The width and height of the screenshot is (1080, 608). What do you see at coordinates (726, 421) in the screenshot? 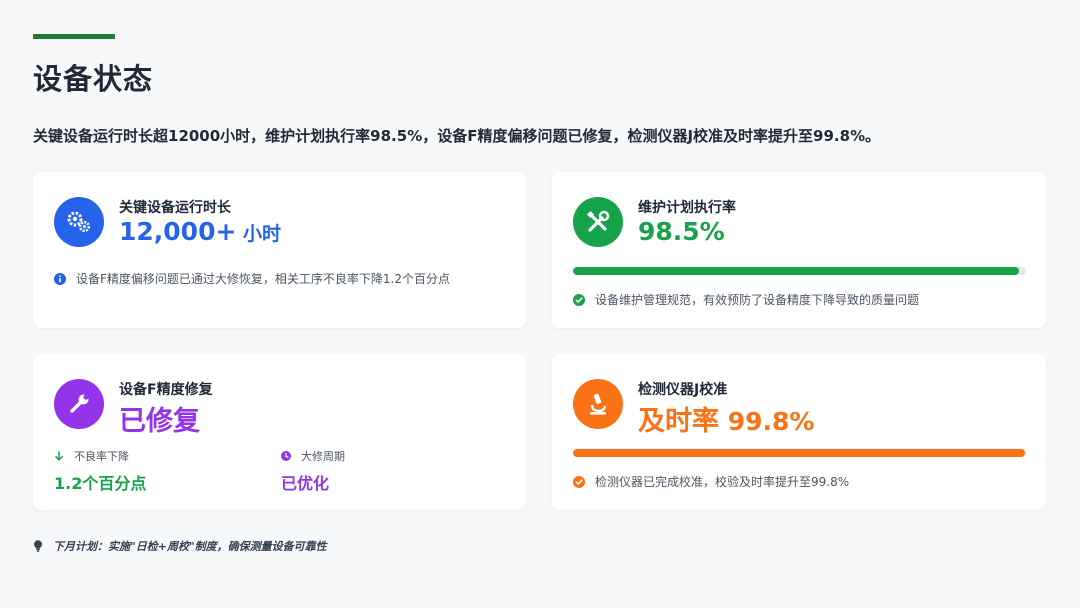
I see `calibration-value: 及时率 99.8%` at bounding box center [726, 421].